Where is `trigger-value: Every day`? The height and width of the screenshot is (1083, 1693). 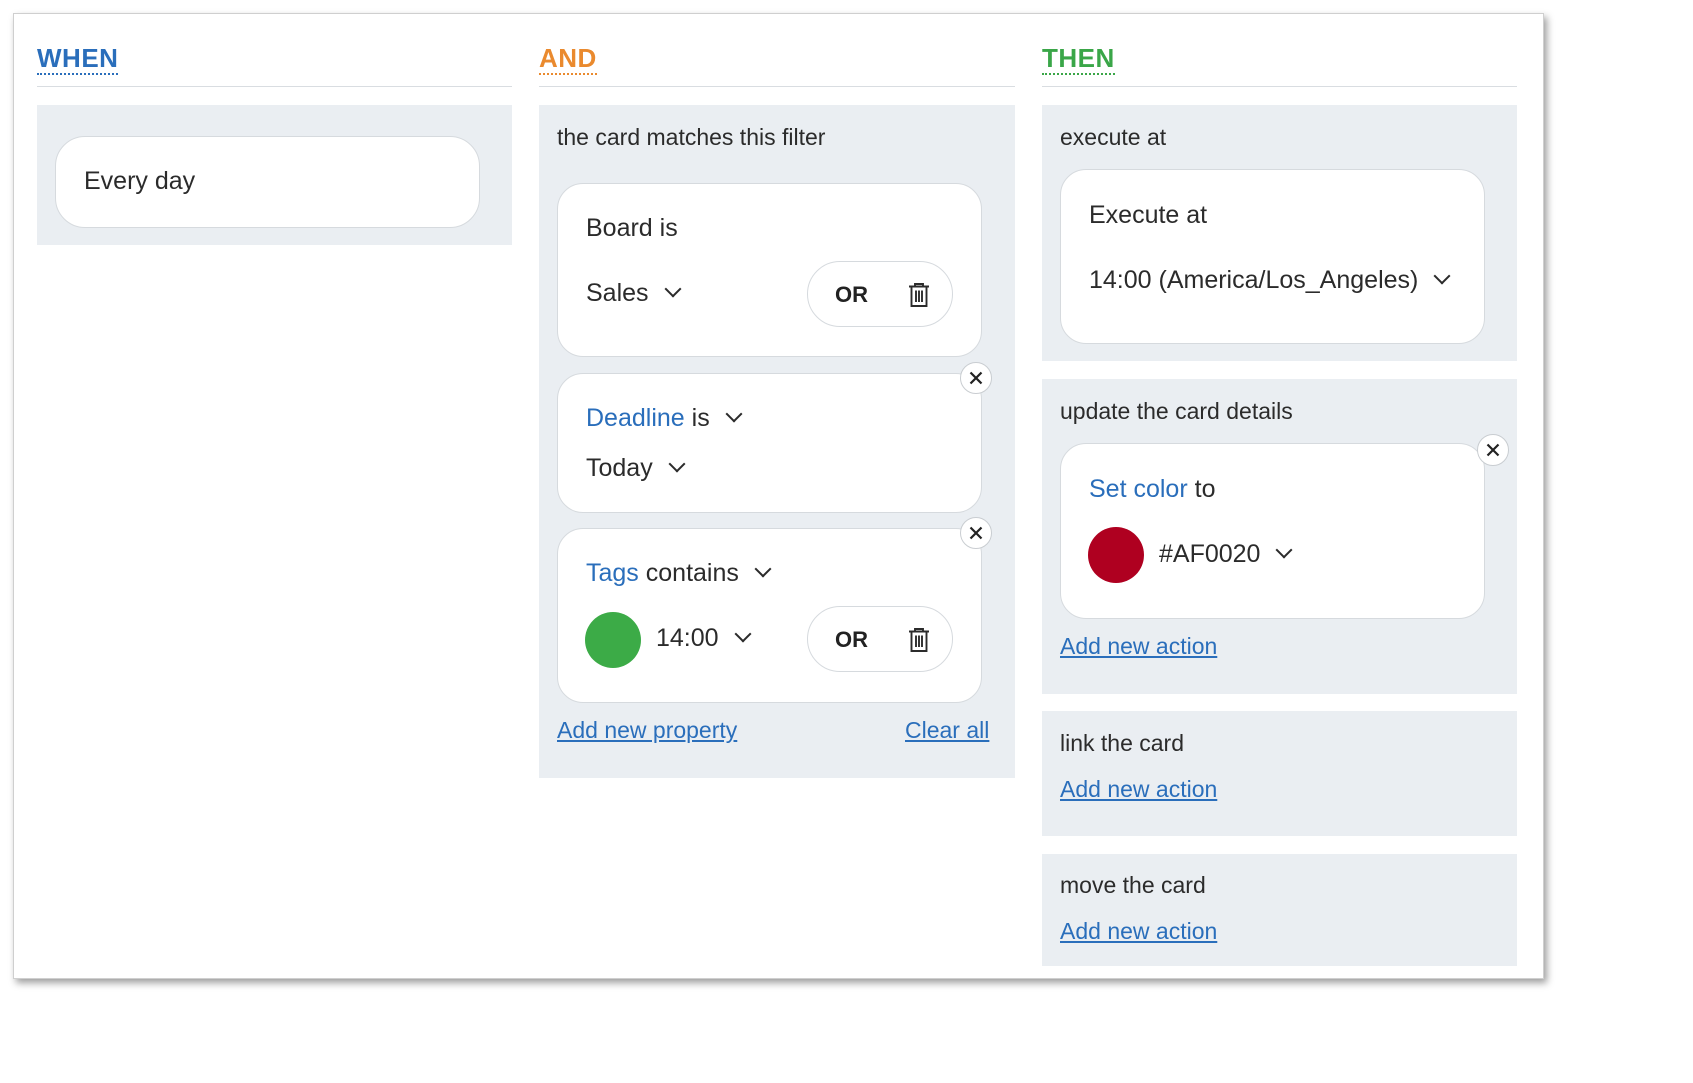
trigger-value: Every day is located at coordinates (139, 181).